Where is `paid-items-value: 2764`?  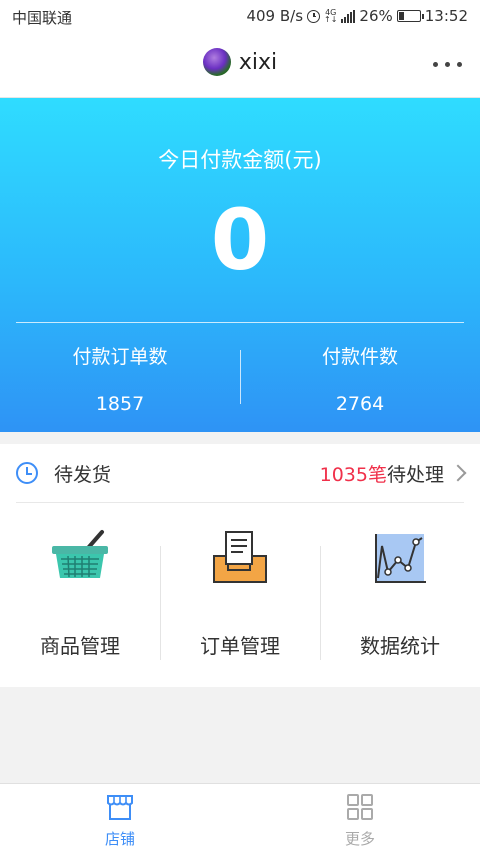
paid-items-value: 2764 is located at coordinates (360, 404).